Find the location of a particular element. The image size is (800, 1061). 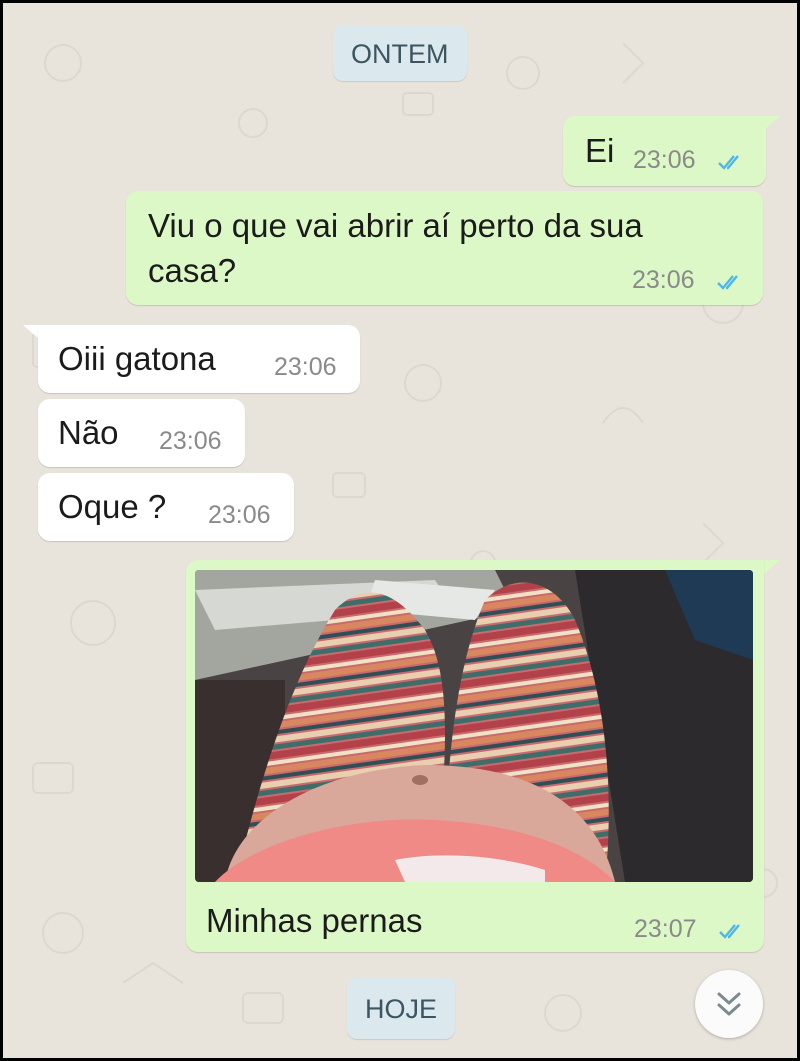

incoming-message: Oque ? 23:06 is located at coordinates (166, 507).